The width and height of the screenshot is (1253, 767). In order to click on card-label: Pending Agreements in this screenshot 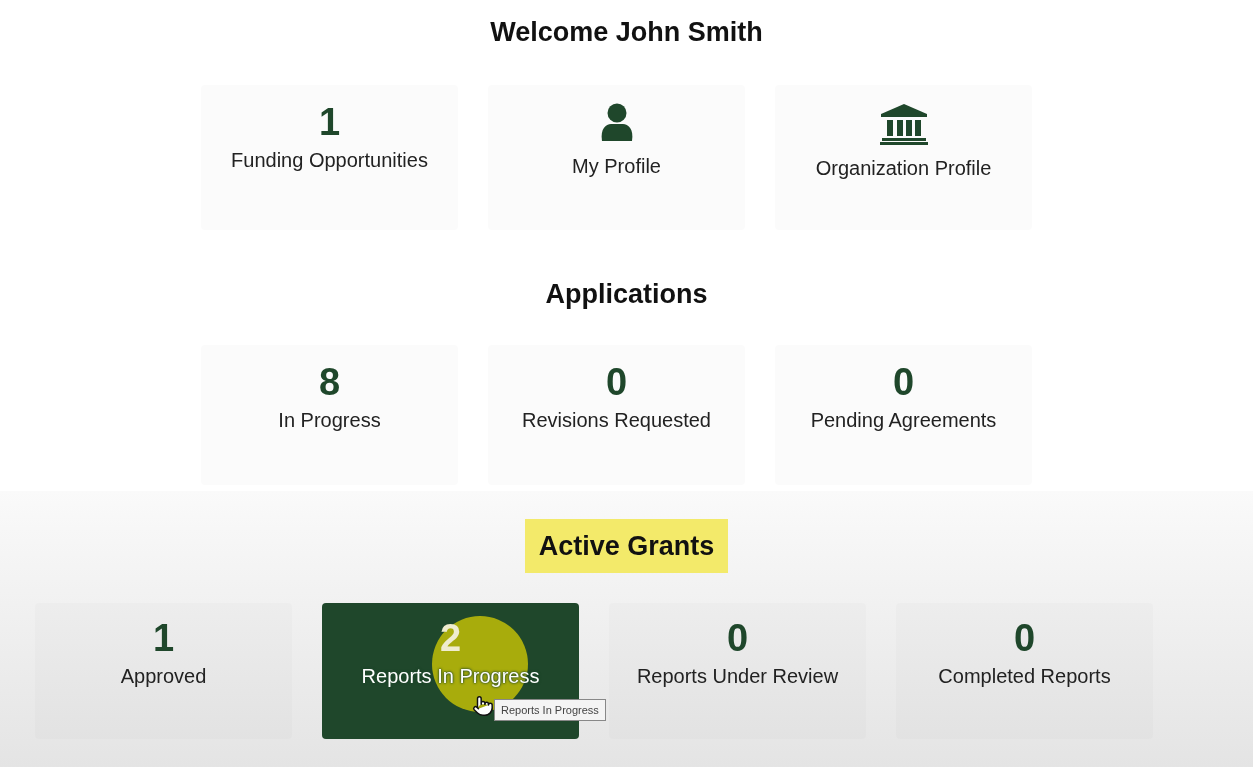, I will do `click(903, 420)`.